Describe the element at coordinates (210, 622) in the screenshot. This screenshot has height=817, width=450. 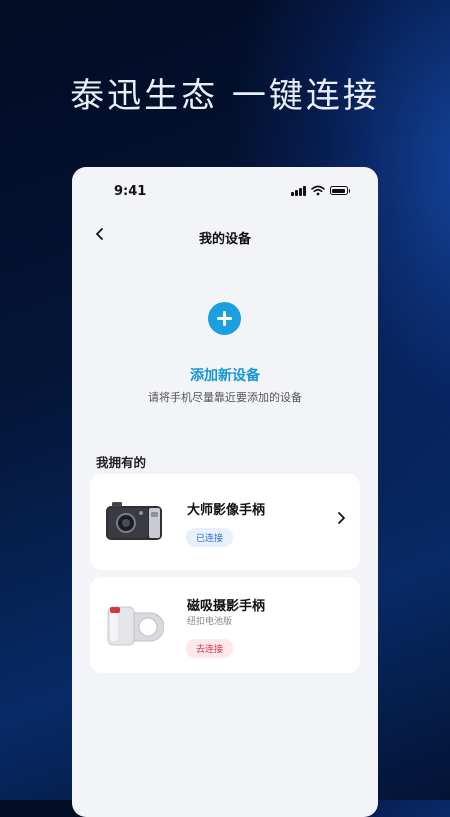
I see `device-subtitle: 纽扣电池版` at that location.